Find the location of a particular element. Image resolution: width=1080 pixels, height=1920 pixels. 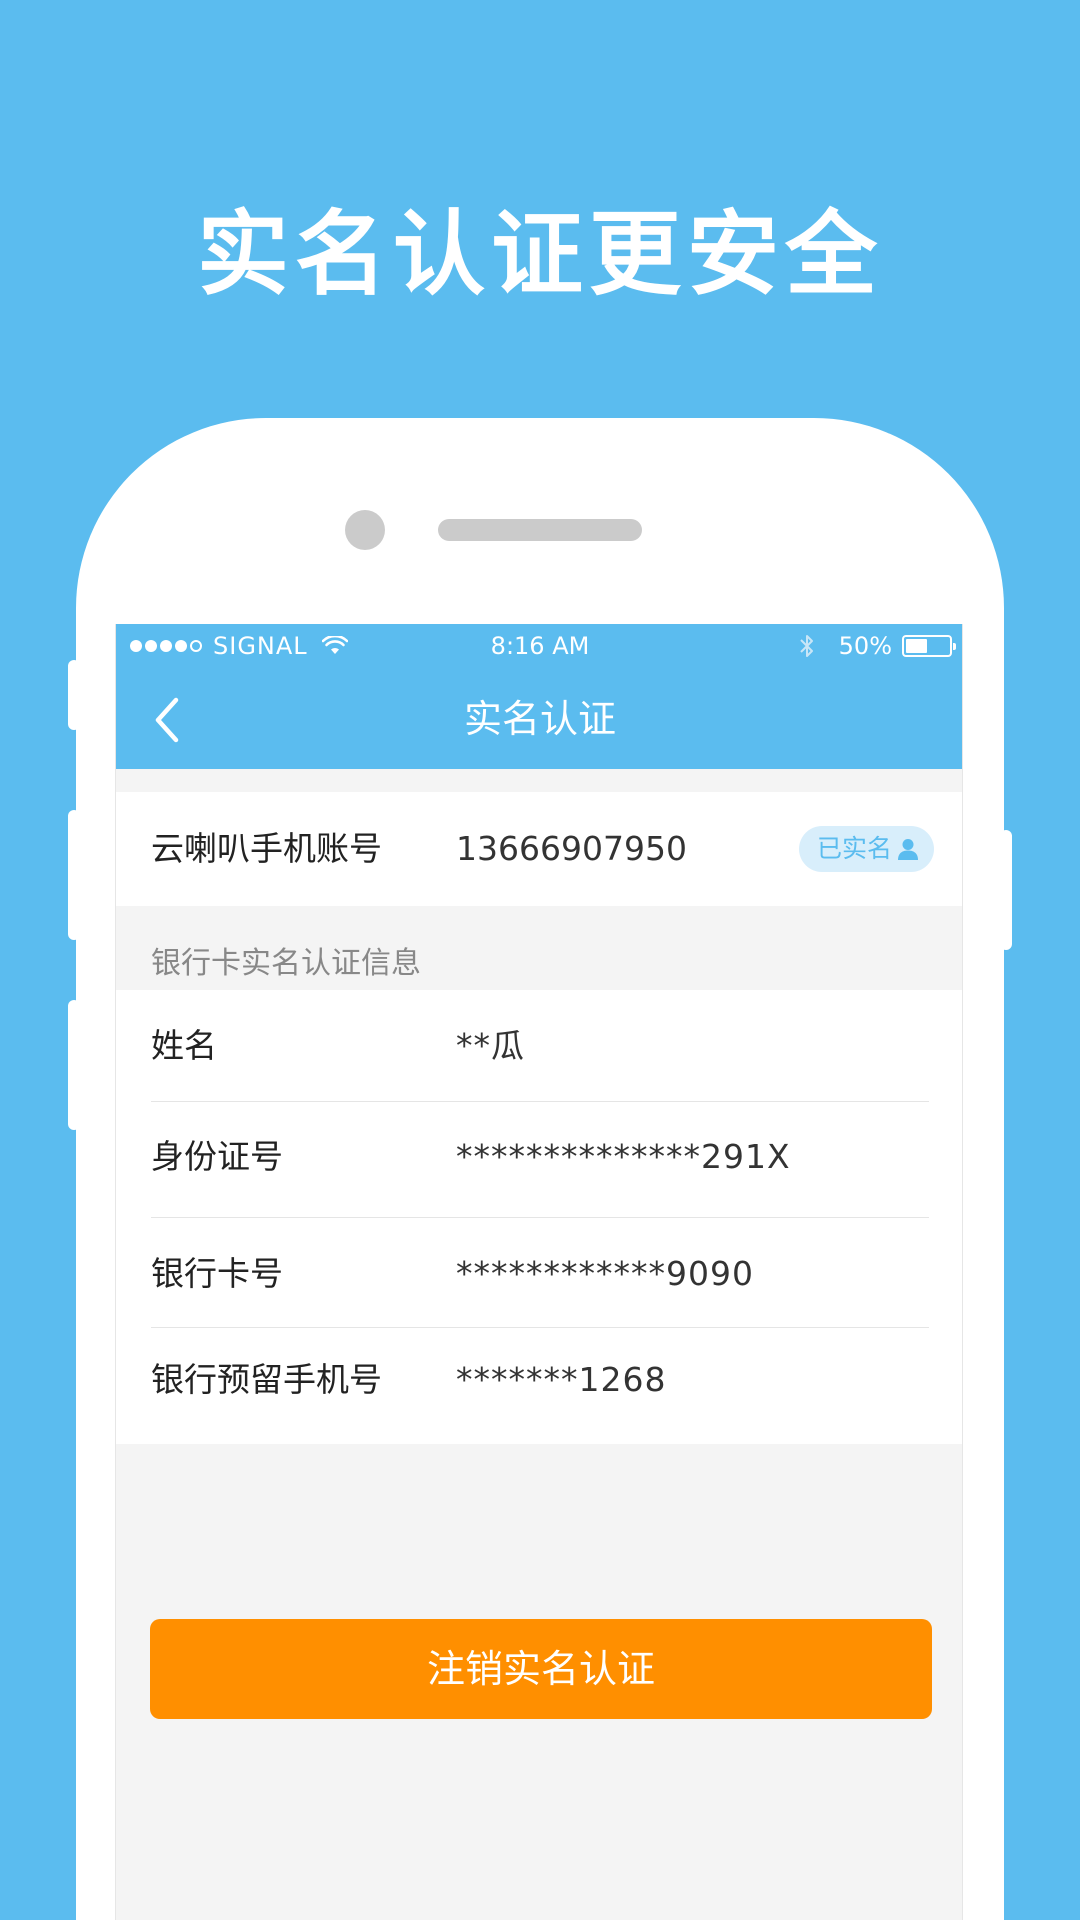

phone-speaker is located at coordinates (540, 530).